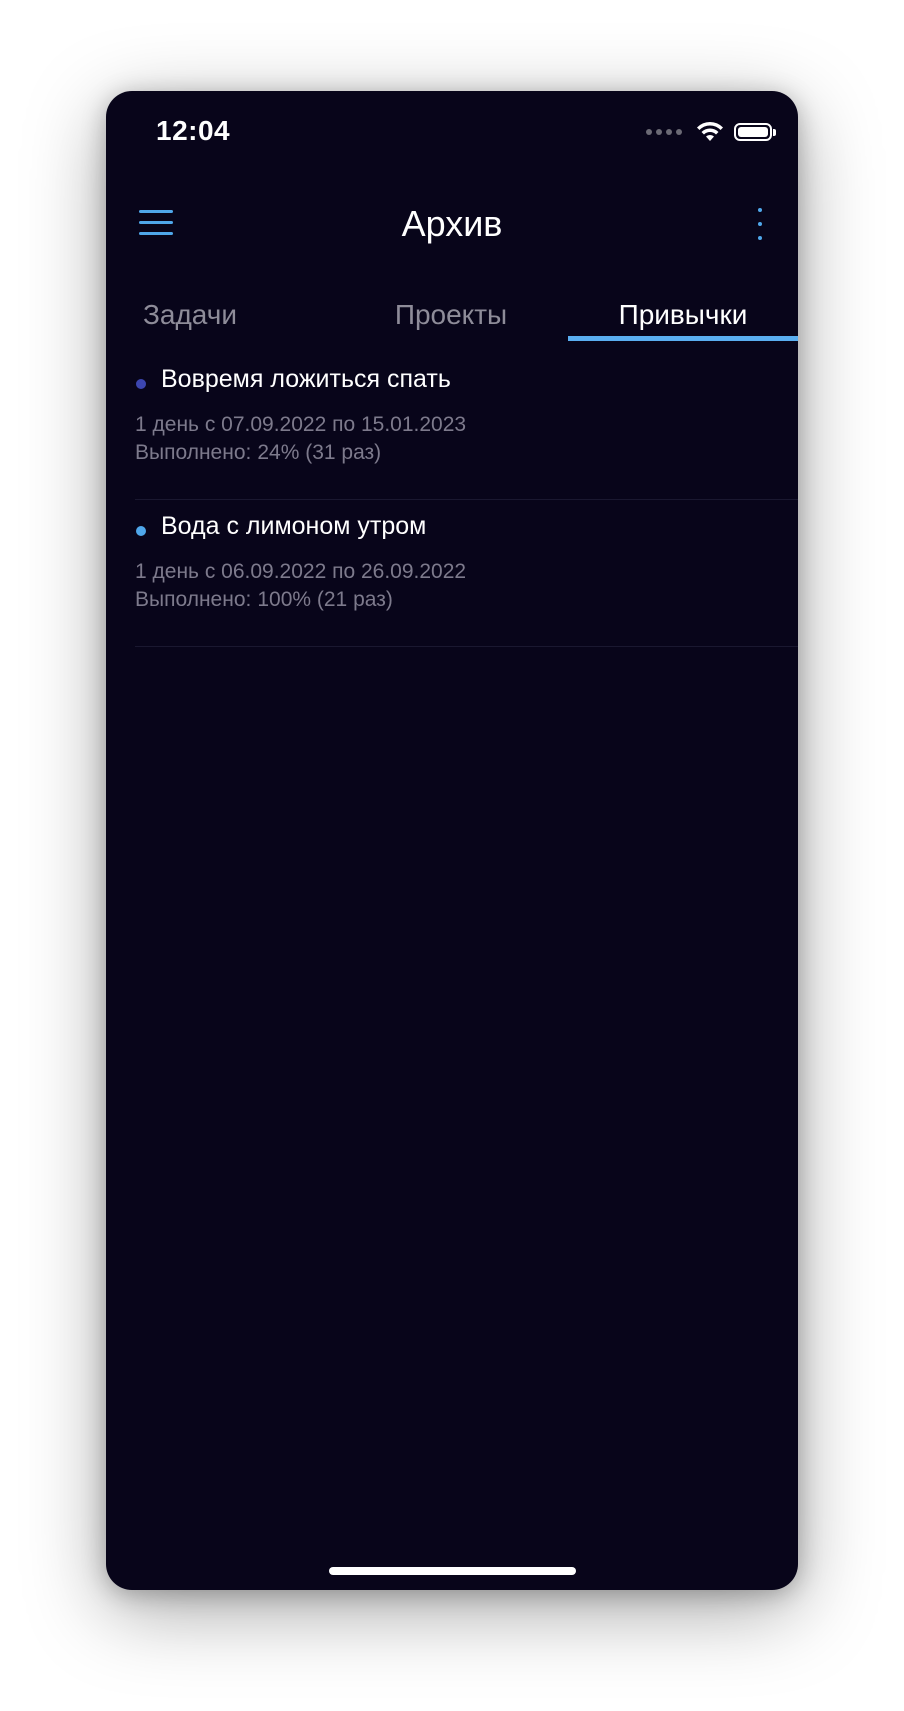 This screenshot has height=1711, width=904. Describe the element at coordinates (683, 315) in the screenshot. I see `tab-habits: Привычки` at that location.